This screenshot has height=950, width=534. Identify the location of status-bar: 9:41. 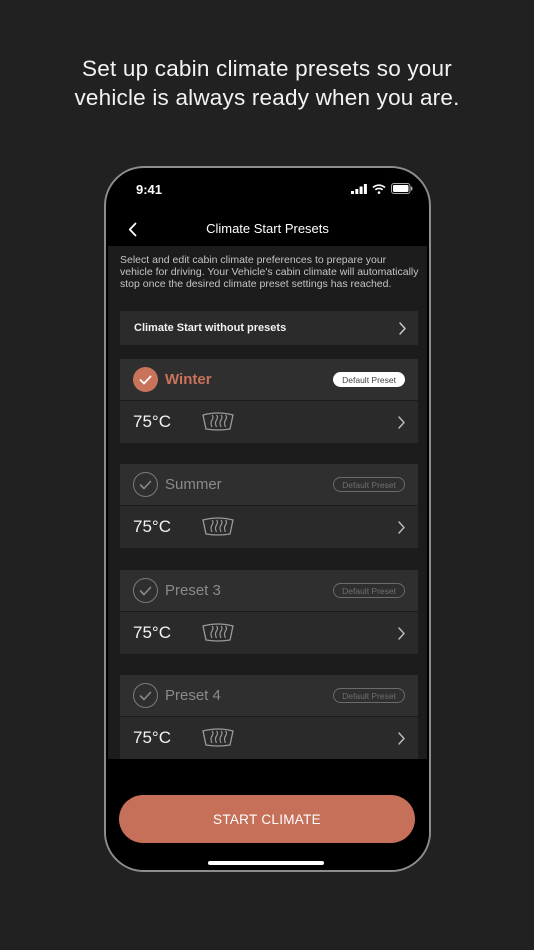
(267, 190).